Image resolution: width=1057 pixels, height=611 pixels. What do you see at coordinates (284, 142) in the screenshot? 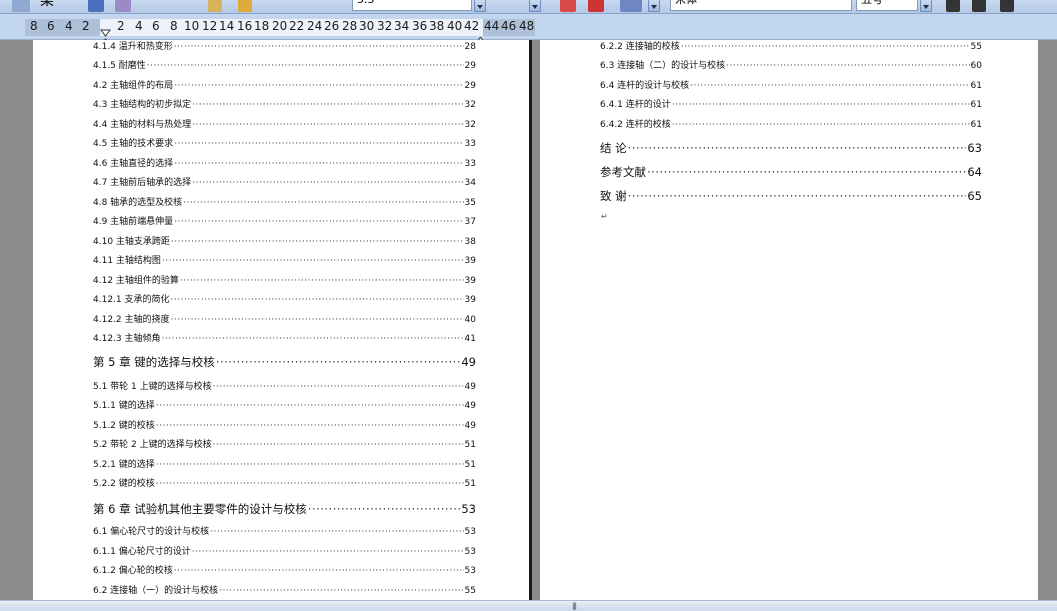
I see `toc-entry: 4.5 主轴的技术要求 33` at bounding box center [284, 142].